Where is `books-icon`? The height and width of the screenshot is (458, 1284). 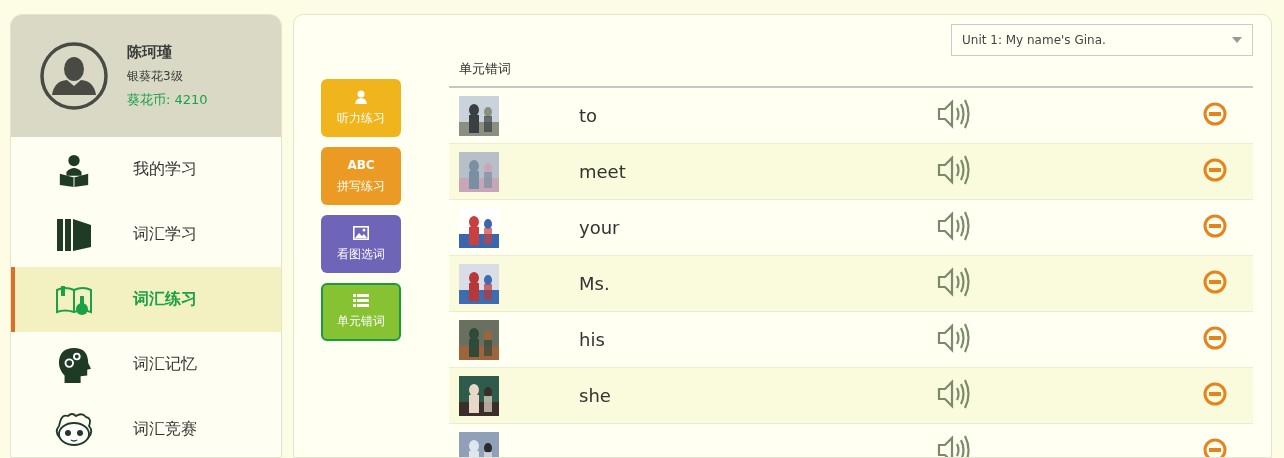
books-icon is located at coordinates (74, 234).